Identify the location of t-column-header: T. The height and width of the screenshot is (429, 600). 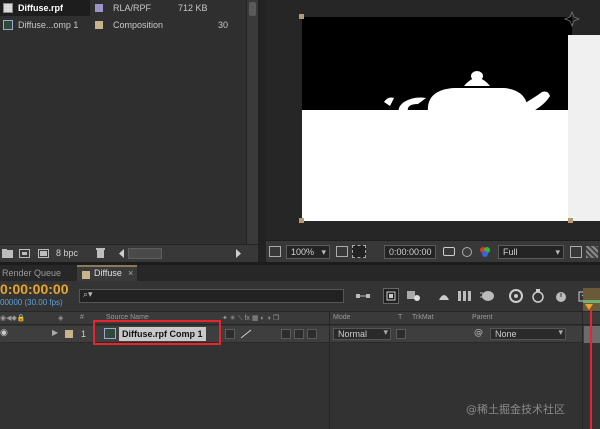
(400, 317).